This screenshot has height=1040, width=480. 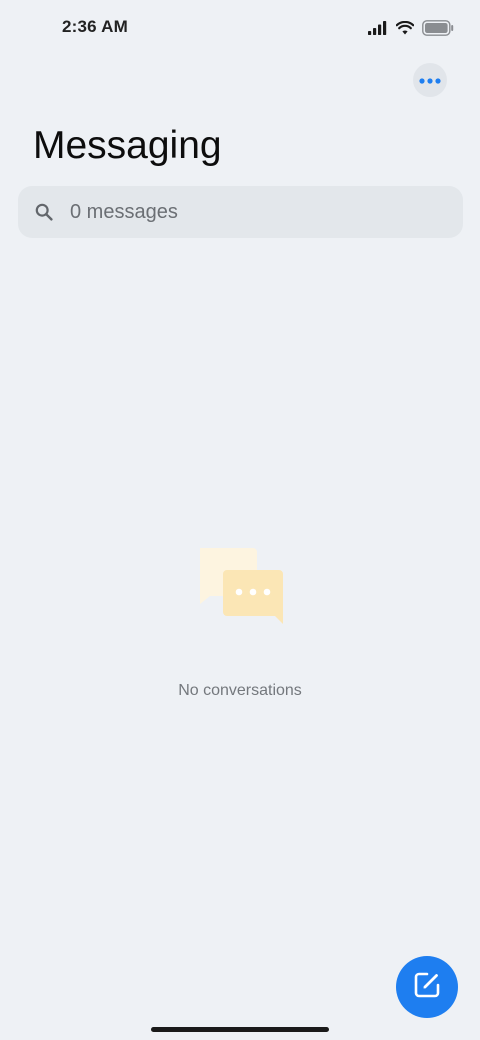 I want to click on more-horizontal-icon, so click(x=430, y=80).